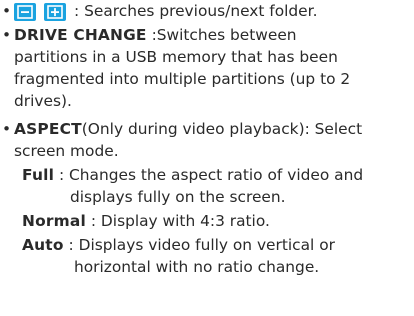 The width and height of the screenshot is (414, 316). I want to click on aspect-line2: screen mode., so click(66, 151).